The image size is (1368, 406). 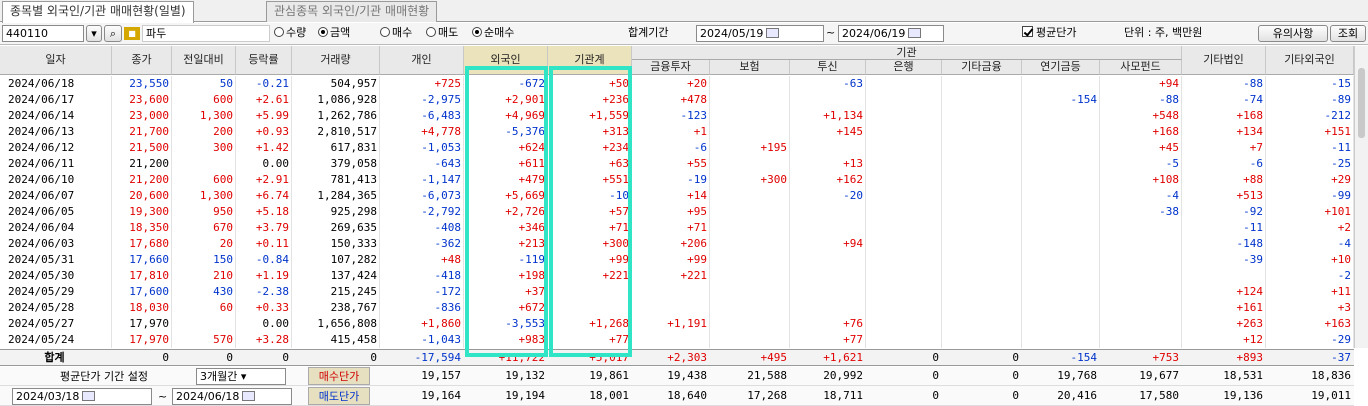 What do you see at coordinates (1141, 276) in the screenshot?
I see `cell-사모펀드` at bounding box center [1141, 276].